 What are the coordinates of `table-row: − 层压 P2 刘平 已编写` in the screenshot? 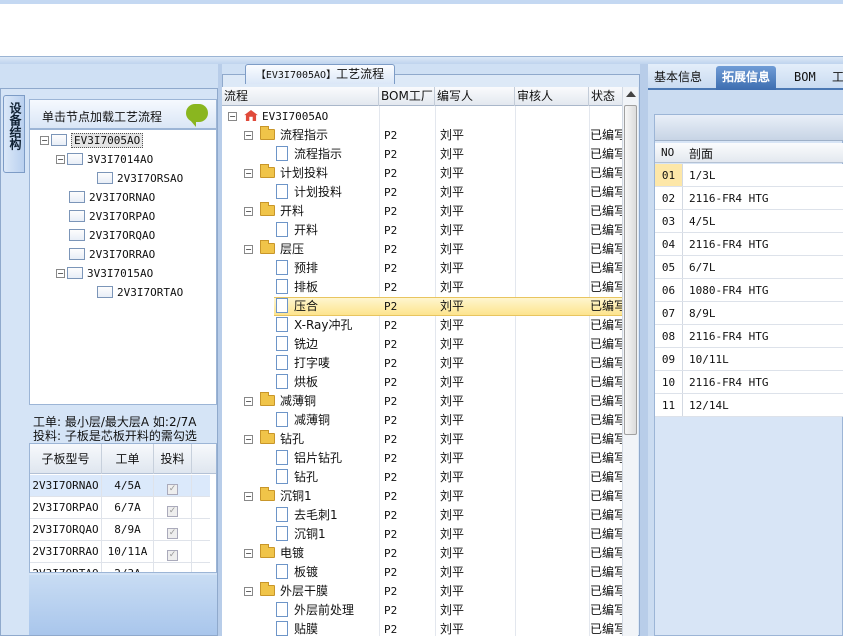 It's located at (422, 249).